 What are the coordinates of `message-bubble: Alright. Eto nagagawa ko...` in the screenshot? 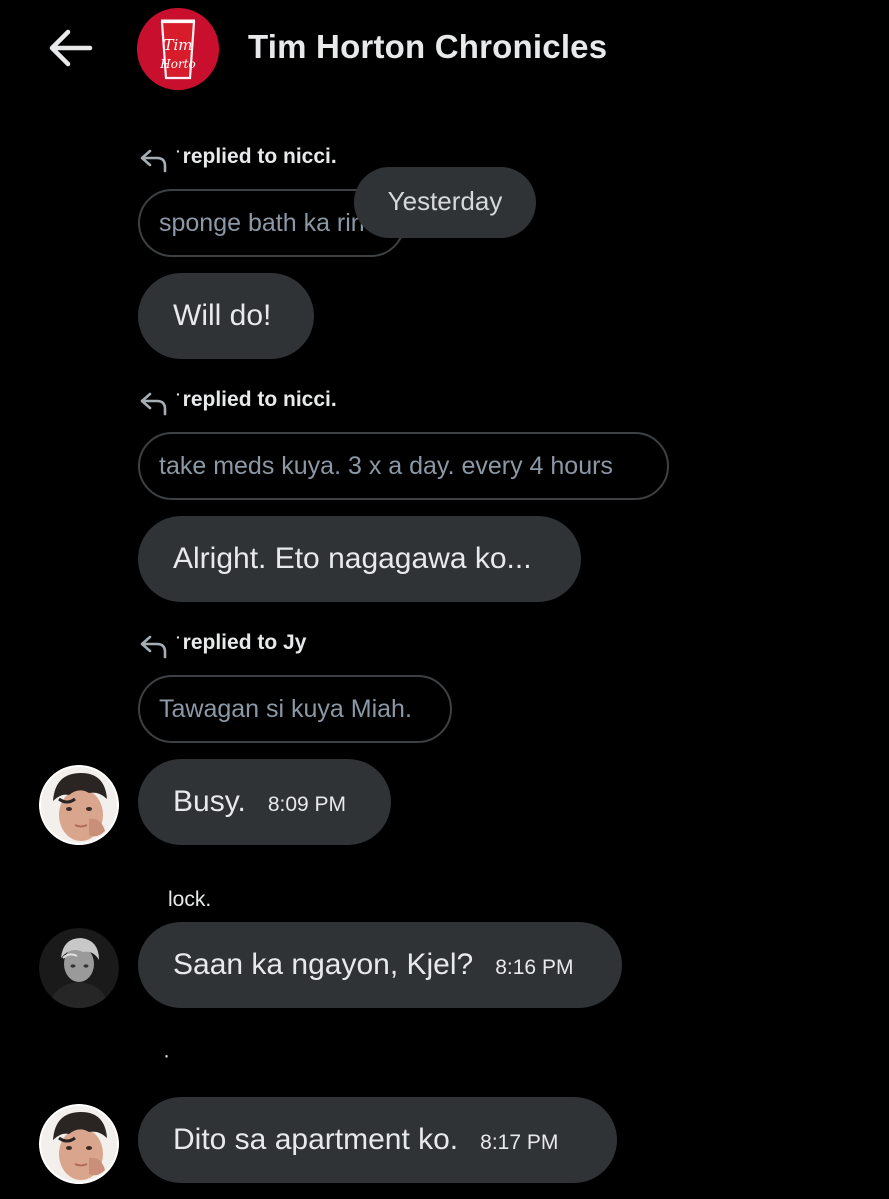 It's located at (359, 559).